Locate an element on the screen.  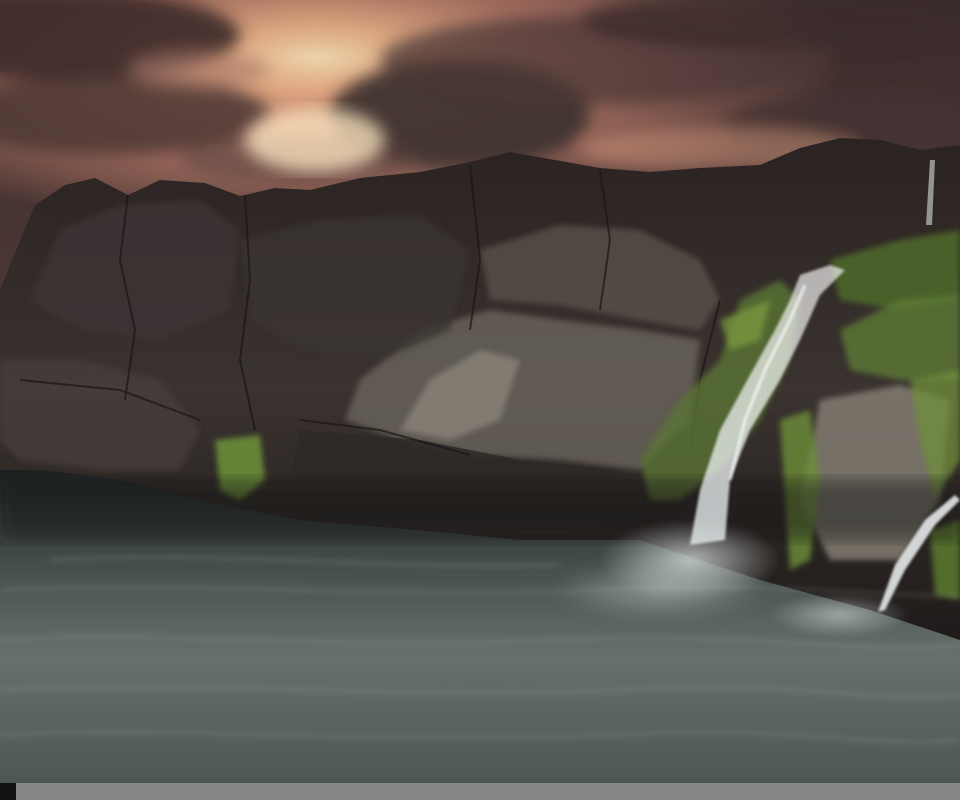
bottom-bar is located at coordinates (488, 791).